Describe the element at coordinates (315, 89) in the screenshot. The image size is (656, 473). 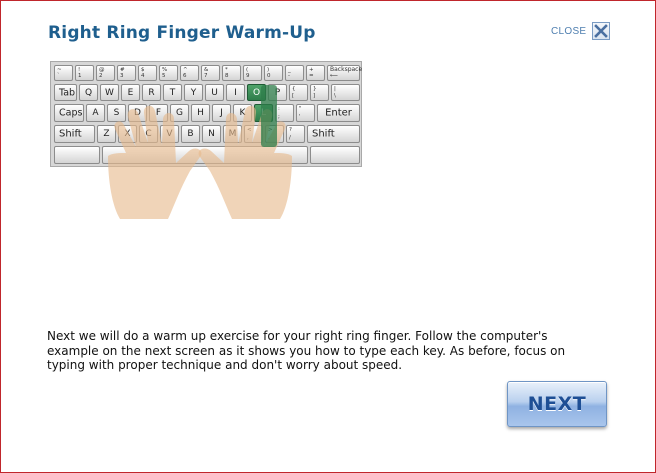
I see `key-top: }` at that location.